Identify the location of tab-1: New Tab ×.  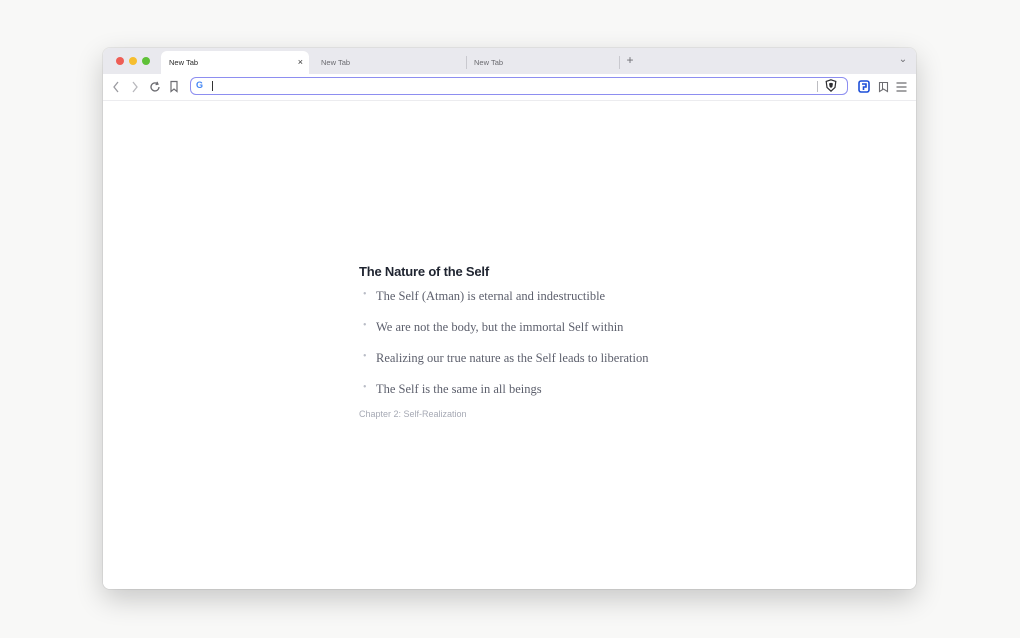
(235, 62).